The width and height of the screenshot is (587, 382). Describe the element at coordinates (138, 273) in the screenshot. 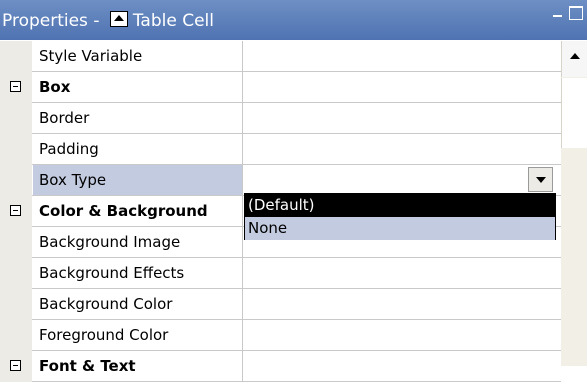

I see `property-name: Background Effects` at that location.